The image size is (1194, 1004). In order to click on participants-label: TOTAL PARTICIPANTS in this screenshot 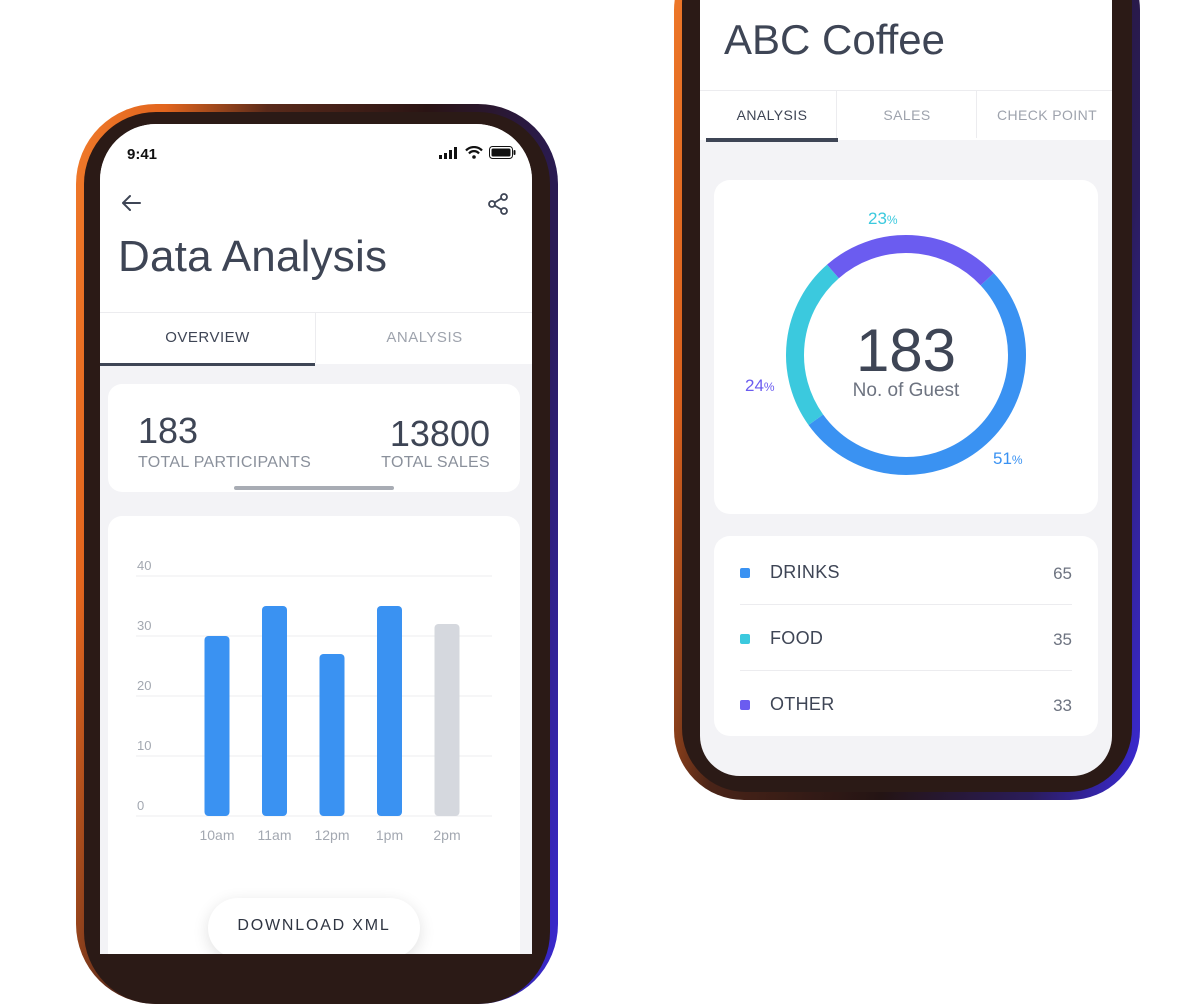, I will do `click(225, 462)`.